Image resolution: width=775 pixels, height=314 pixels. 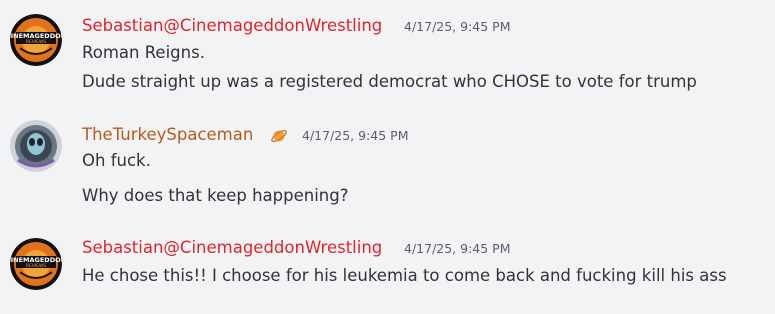 I want to click on username: TheTurkeySpaceman, so click(x=167, y=135).